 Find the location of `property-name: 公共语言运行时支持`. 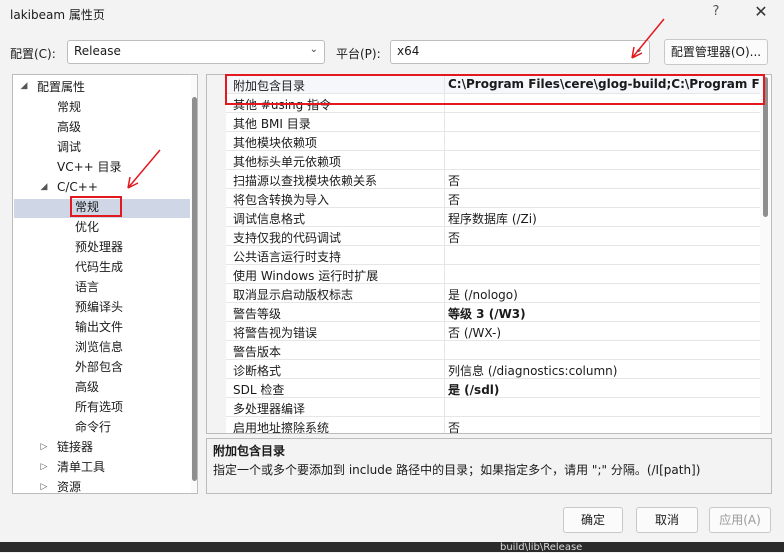

property-name: 公共语言运行时支持 is located at coordinates (287, 257).